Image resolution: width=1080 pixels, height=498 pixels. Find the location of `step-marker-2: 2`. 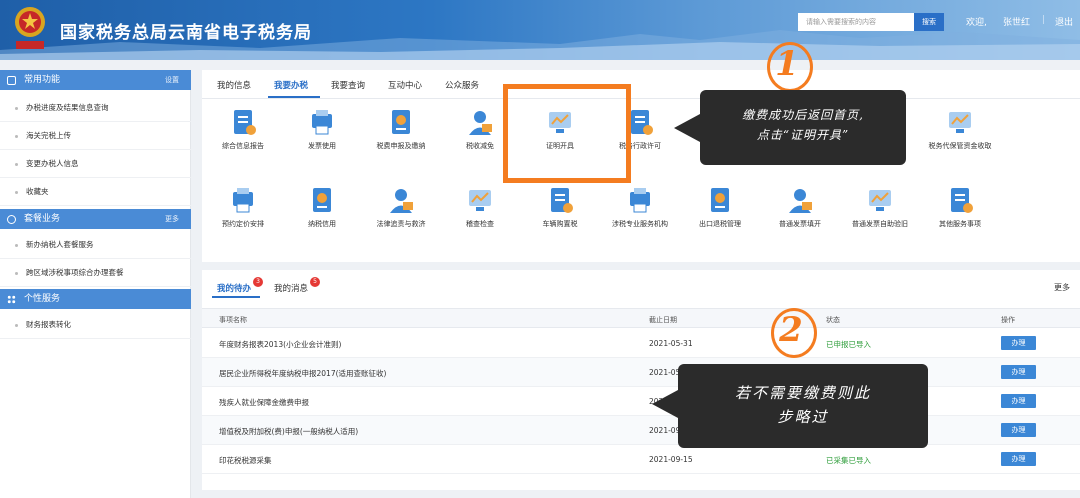

step-marker-2: 2 is located at coordinates (794, 333).